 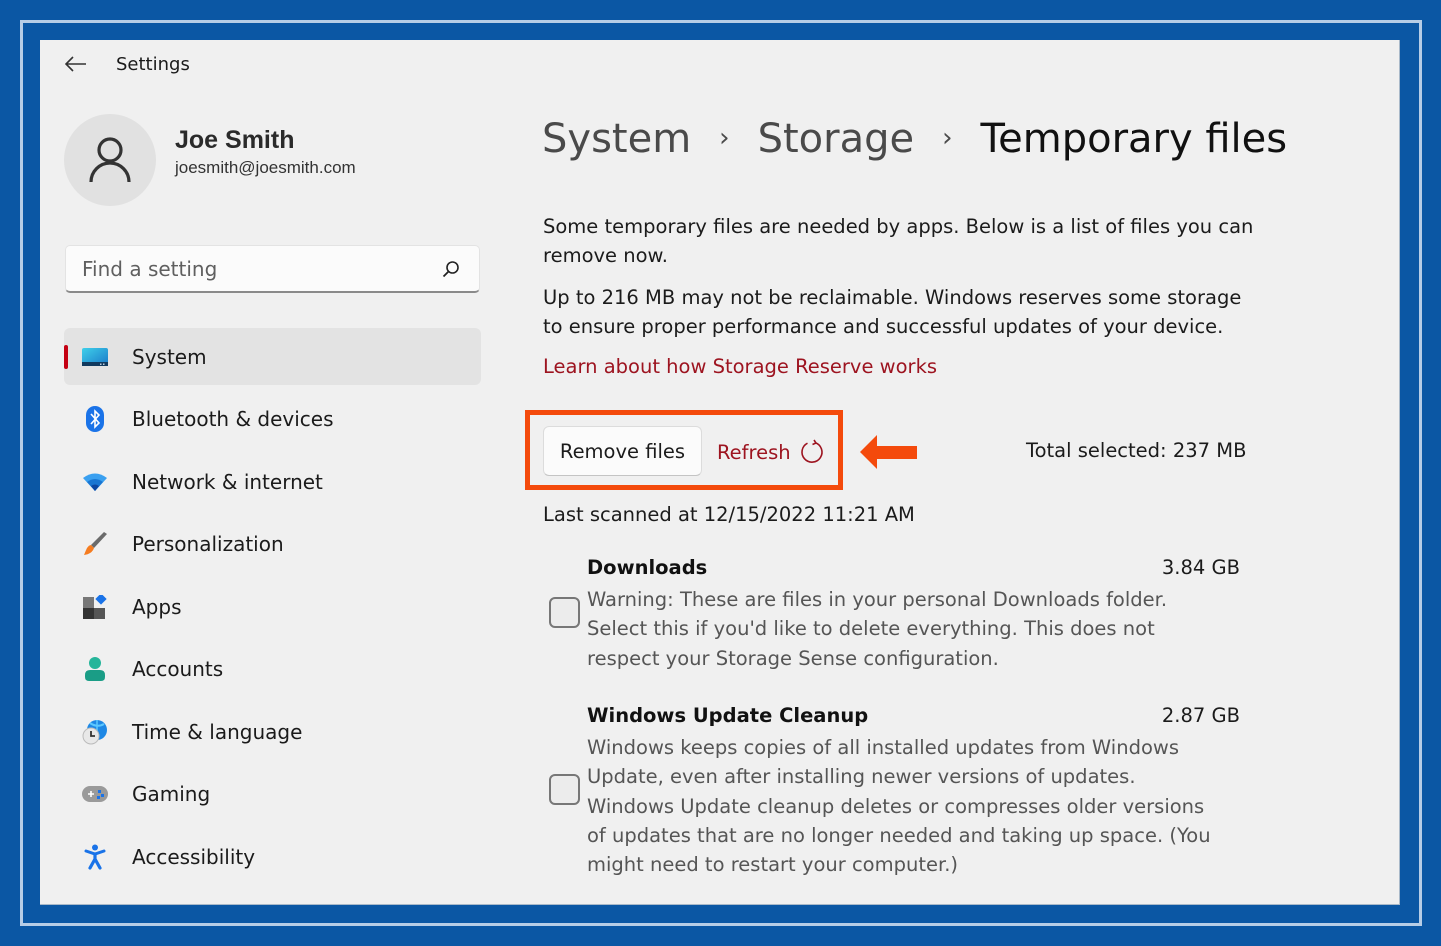 I want to click on app-title: Settings, so click(x=153, y=64).